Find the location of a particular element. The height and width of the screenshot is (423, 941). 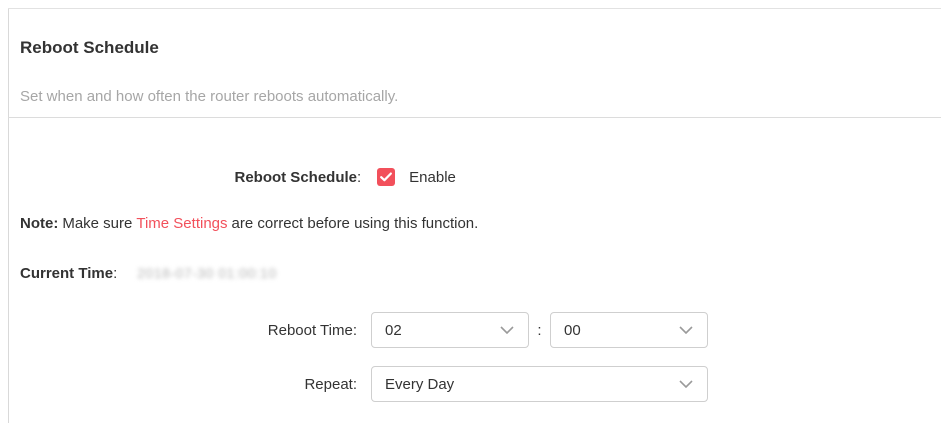

note-text-after: are correct before using this function. is located at coordinates (355, 223).